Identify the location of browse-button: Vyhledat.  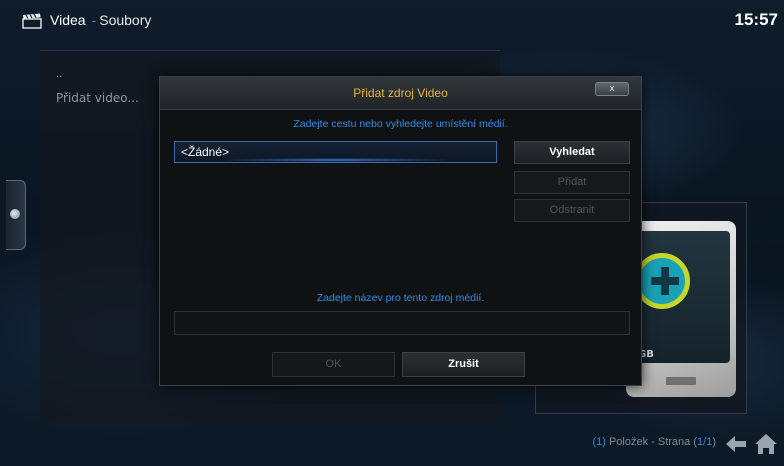
(572, 152).